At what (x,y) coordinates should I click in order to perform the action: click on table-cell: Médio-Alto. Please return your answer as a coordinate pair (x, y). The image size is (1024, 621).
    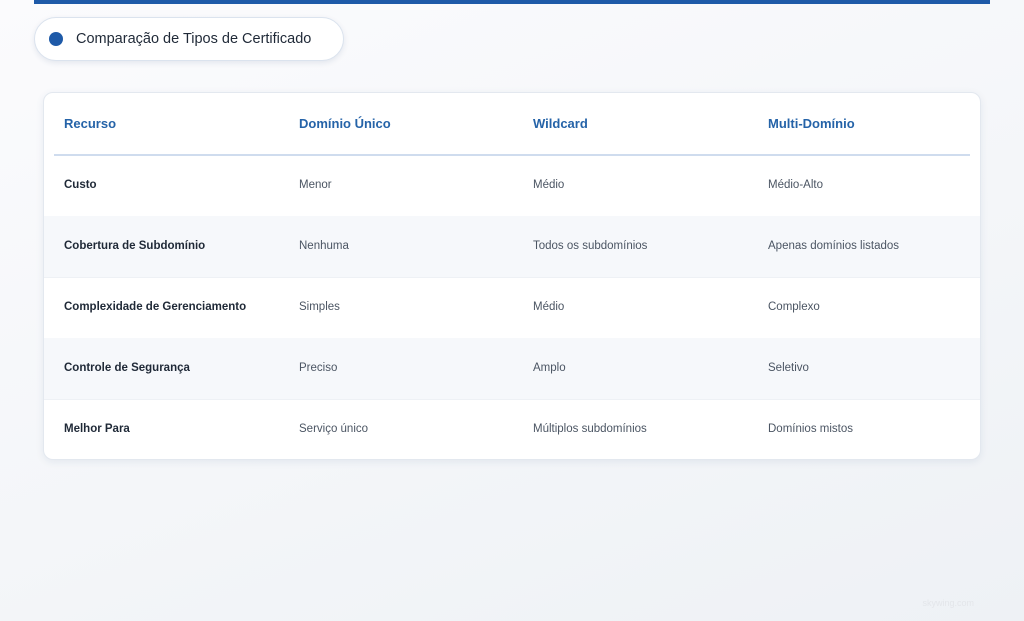
    Looking at the image, I should click on (795, 185).